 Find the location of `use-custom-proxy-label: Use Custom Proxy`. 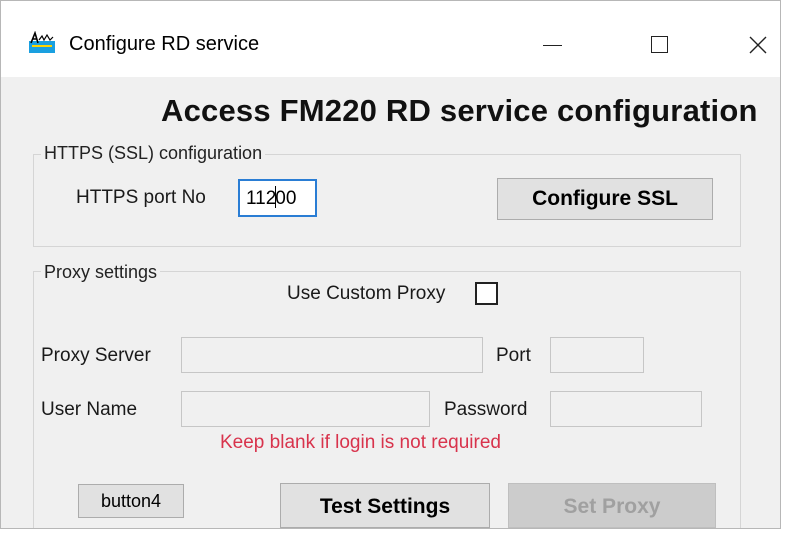

use-custom-proxy-label: Use Custom Proxy is located at coordinates (366, 293).